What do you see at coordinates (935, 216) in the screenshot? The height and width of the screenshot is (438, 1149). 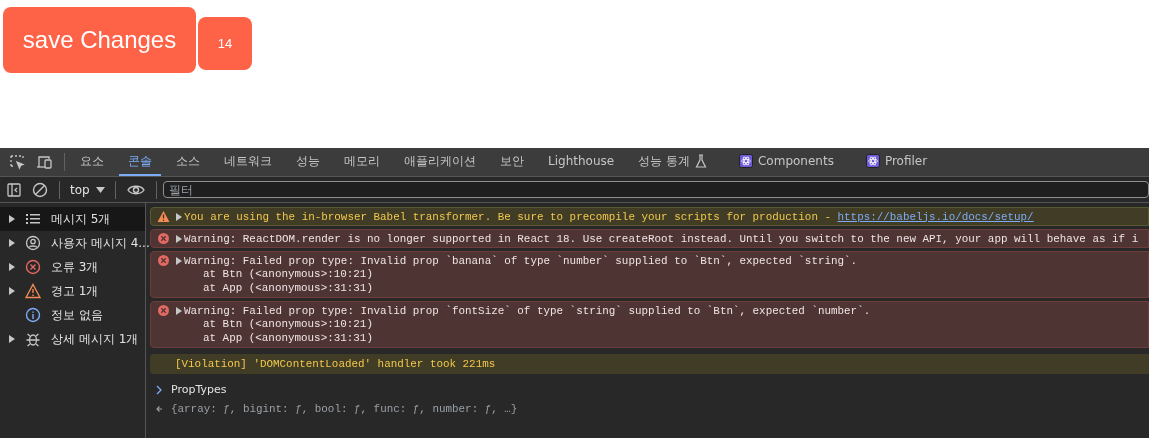 I see `url-link: https://babeljs.io/docs/setup/` at bounding box center [935, 216].